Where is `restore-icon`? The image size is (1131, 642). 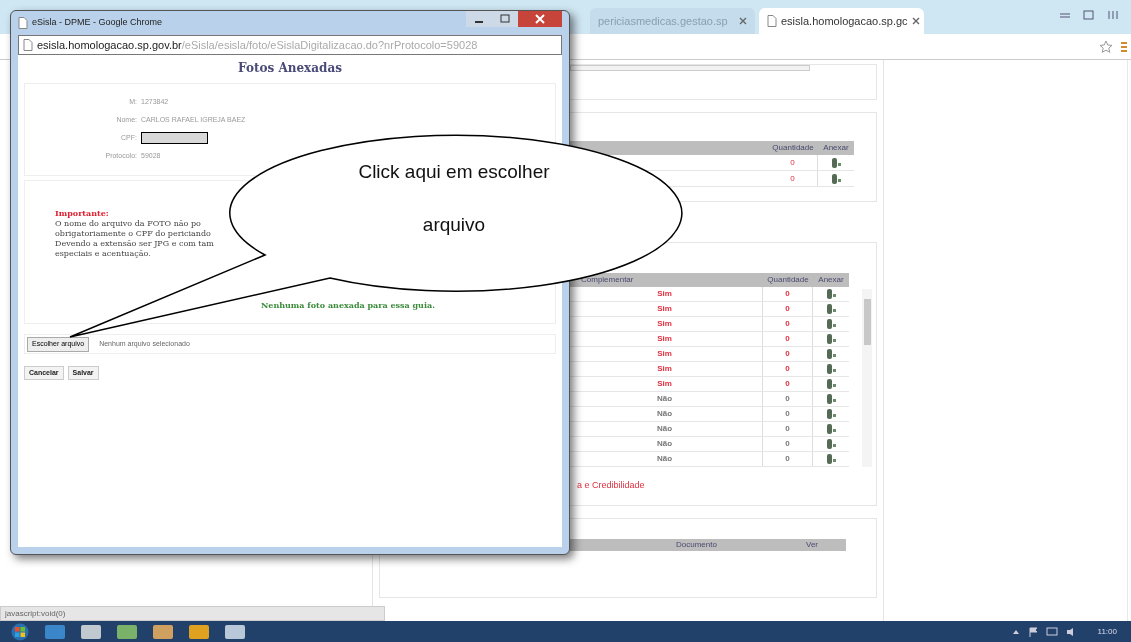 restore-icon is located at coordinates (1089, 15).